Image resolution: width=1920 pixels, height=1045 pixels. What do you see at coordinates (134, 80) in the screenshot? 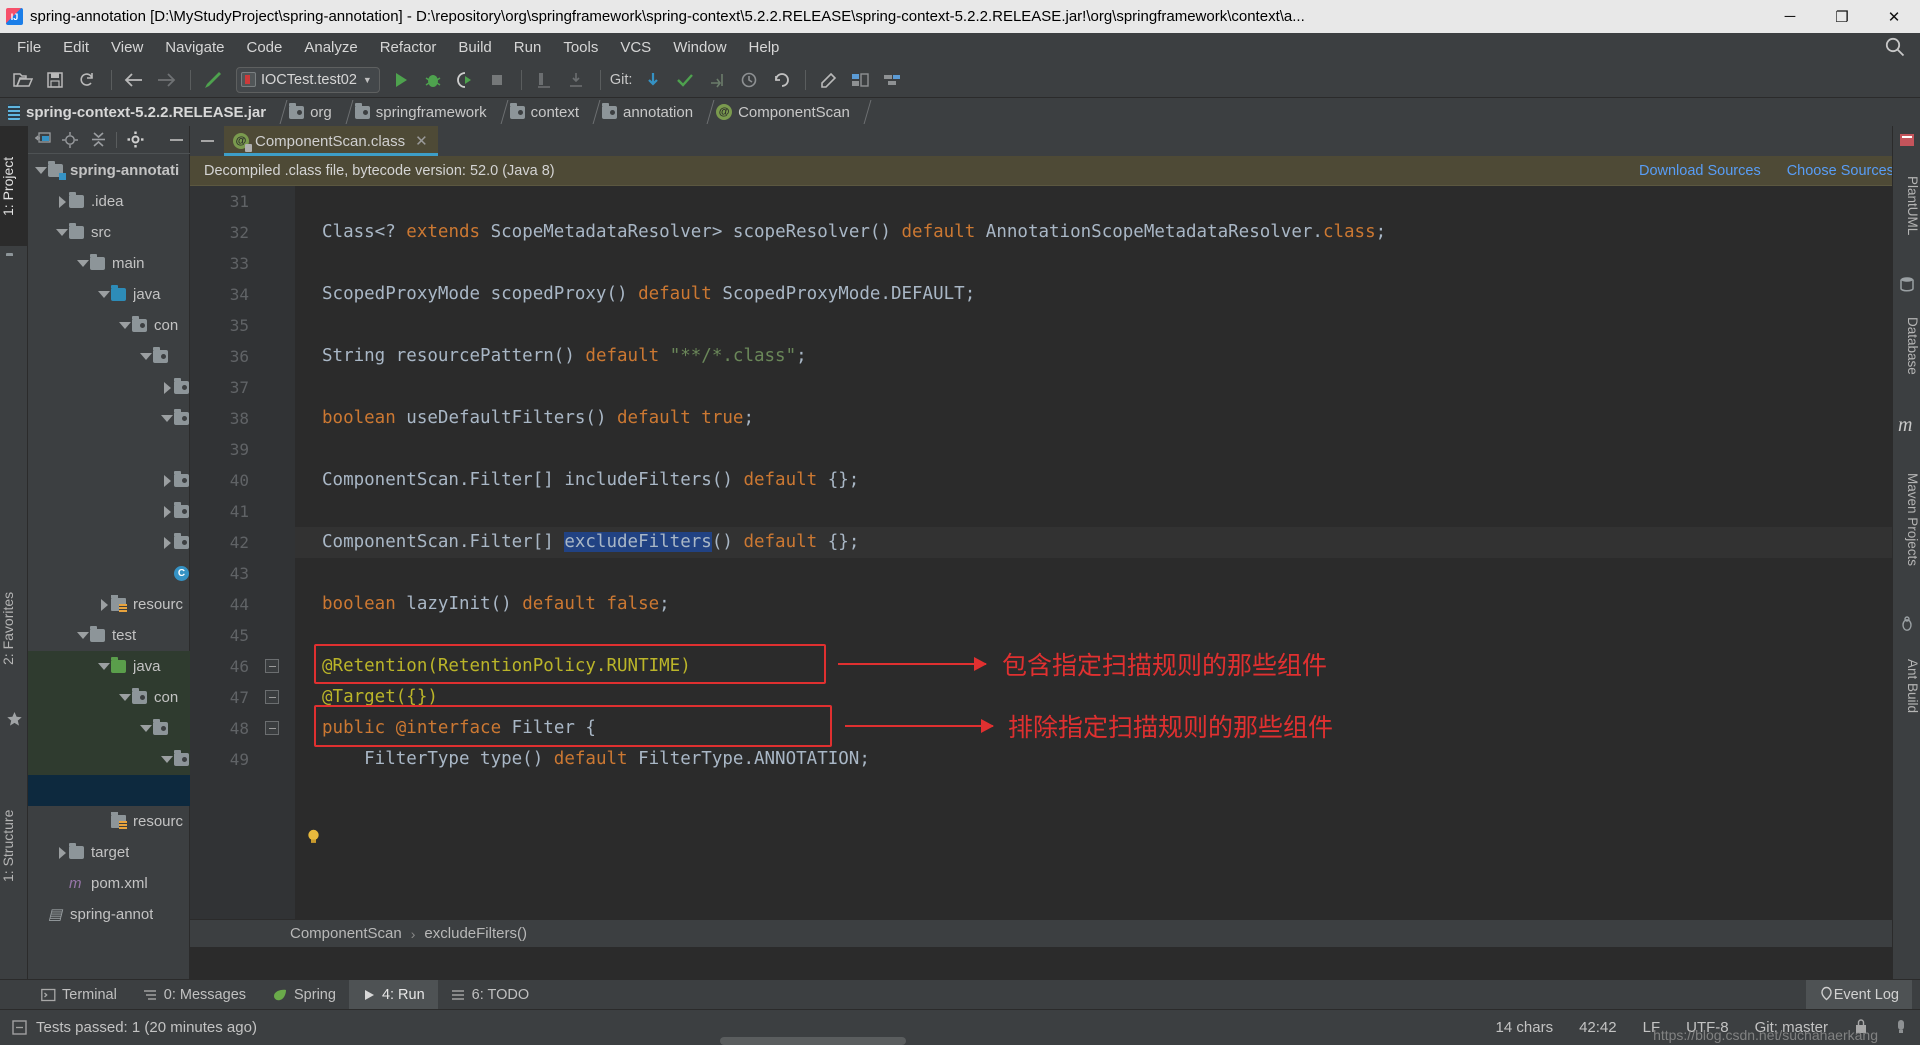
I see `back-arrow-icon` at bounding box center [134, 80].